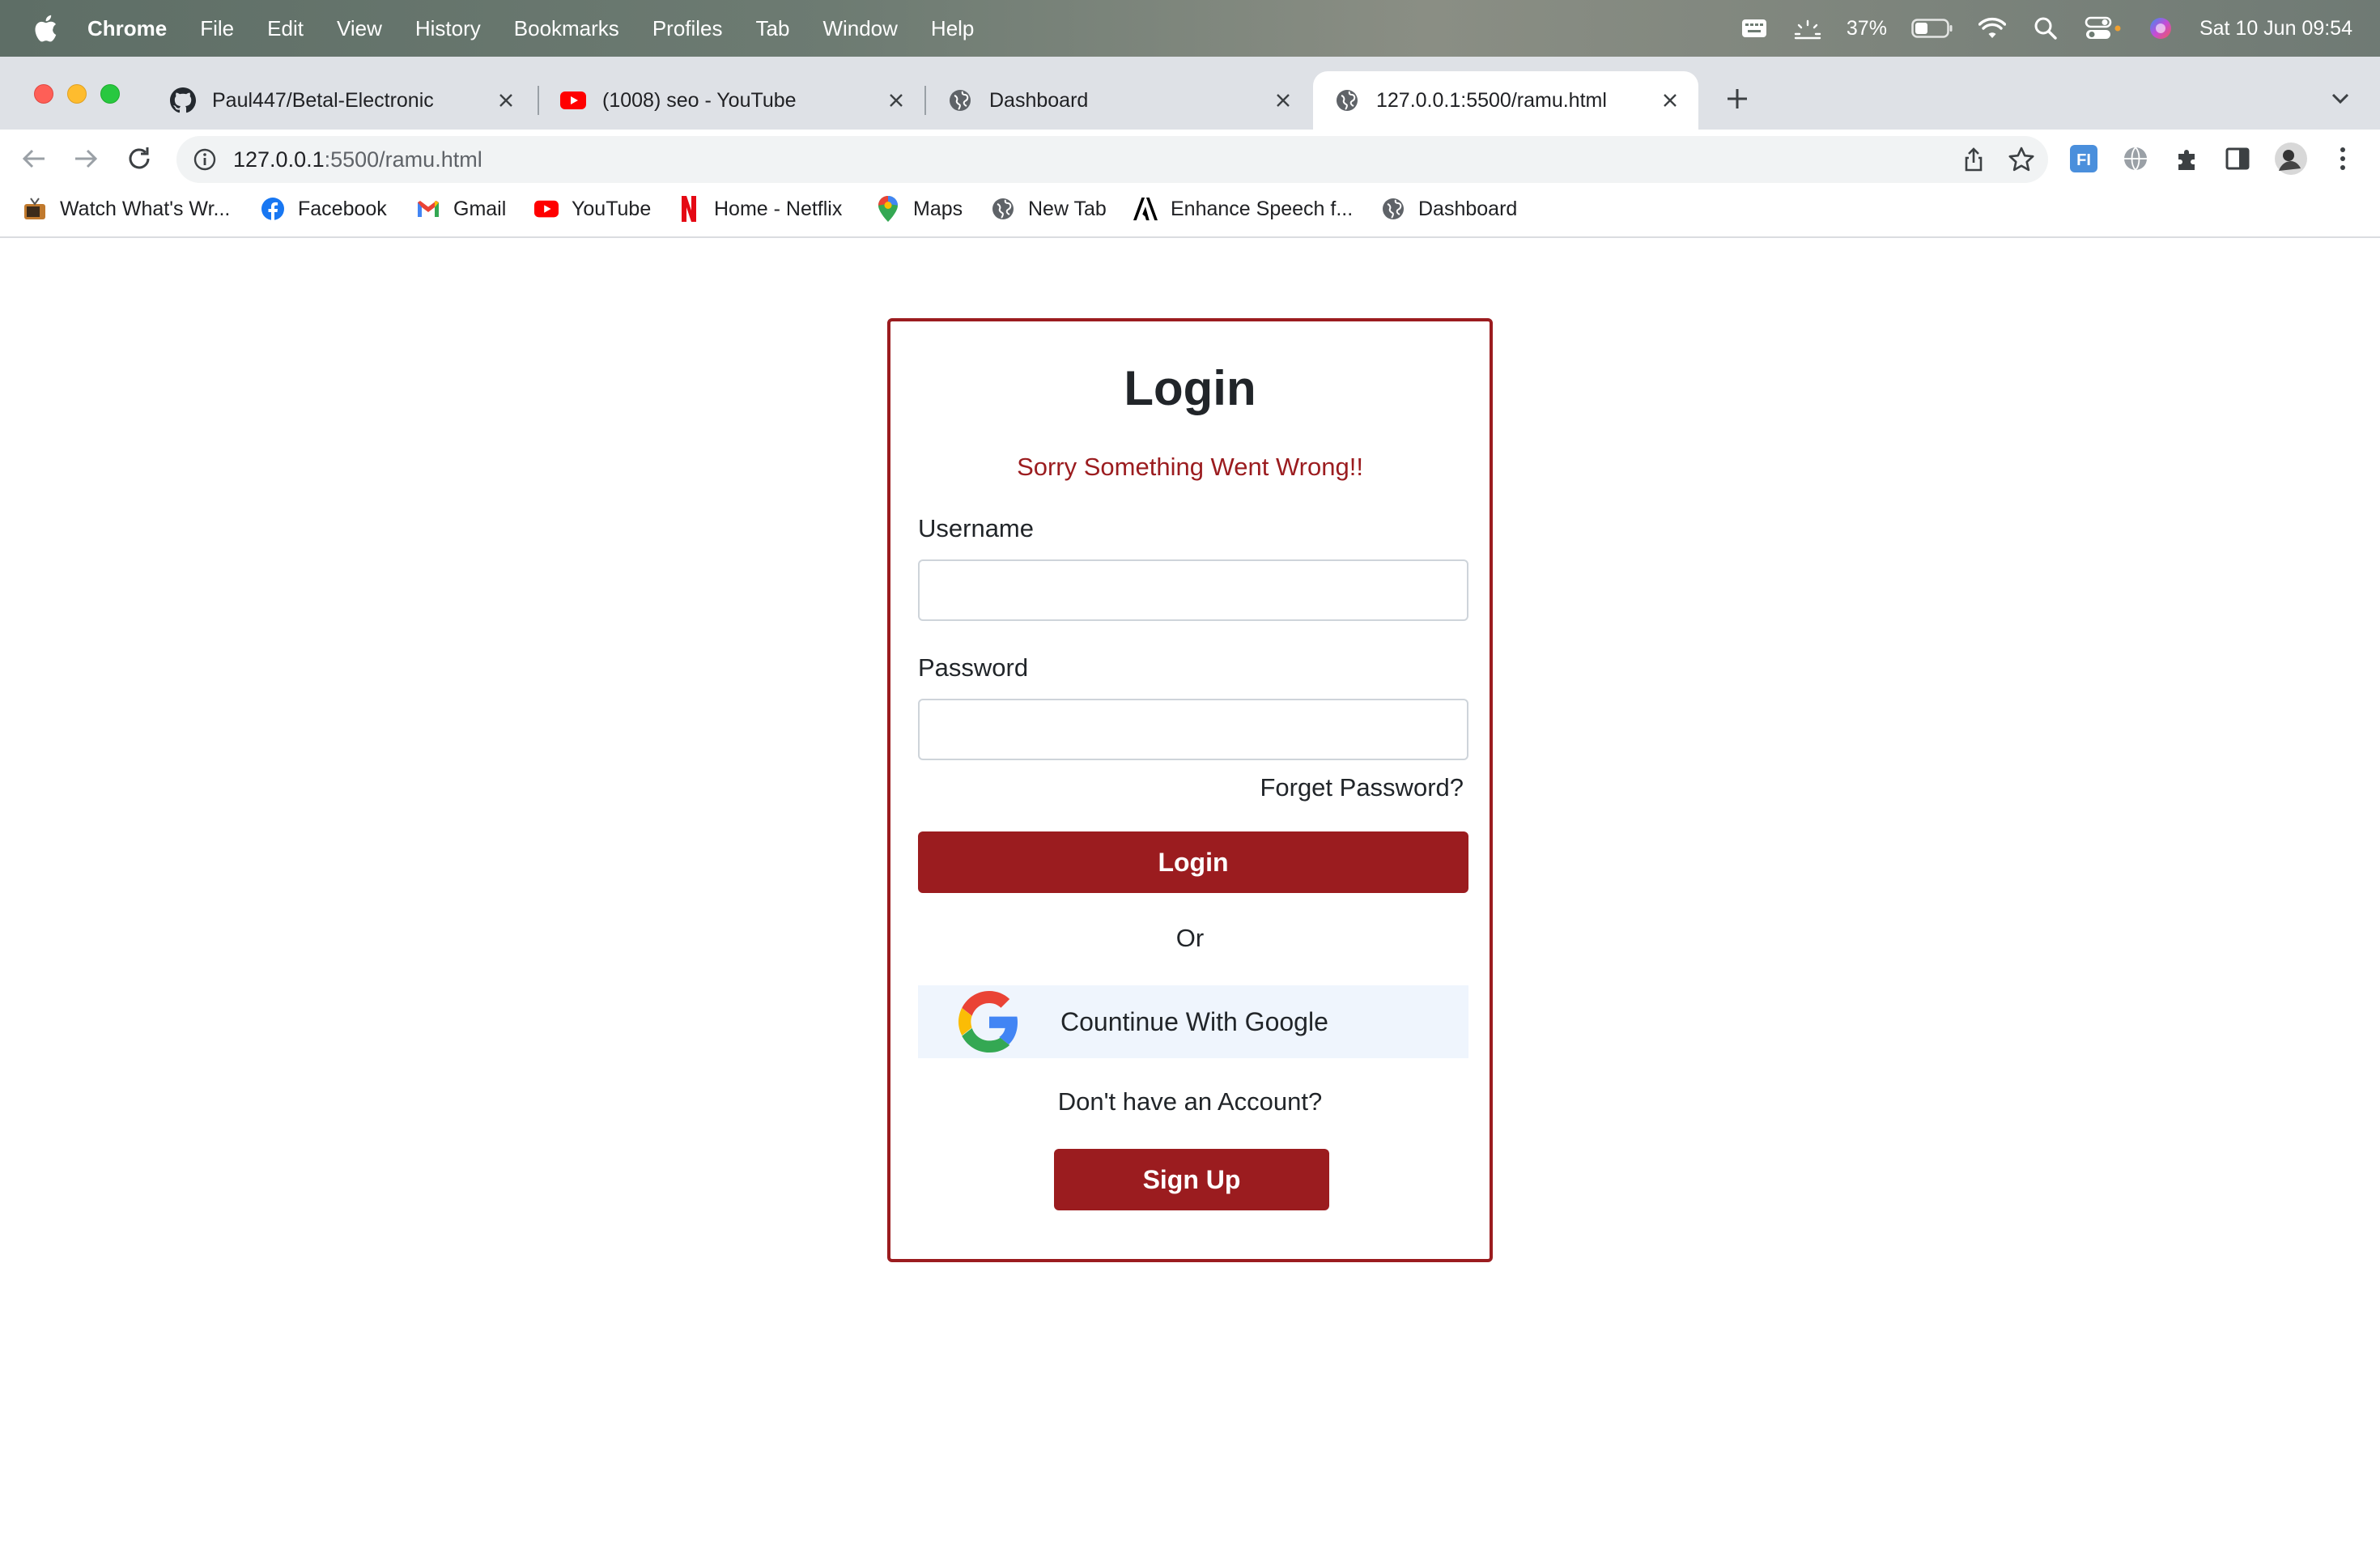 The image size is (2380, 1548). I want to click on tab-title: Paul447/Betal-Electronic, so click(323, 100).